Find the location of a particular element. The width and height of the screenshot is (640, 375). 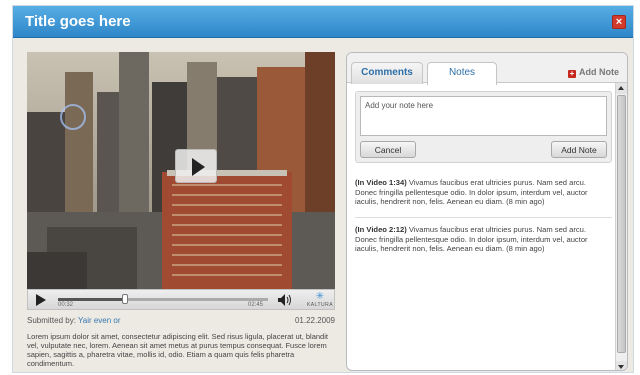

add-note-link: + Add Note is located at coordinates (593, 72).